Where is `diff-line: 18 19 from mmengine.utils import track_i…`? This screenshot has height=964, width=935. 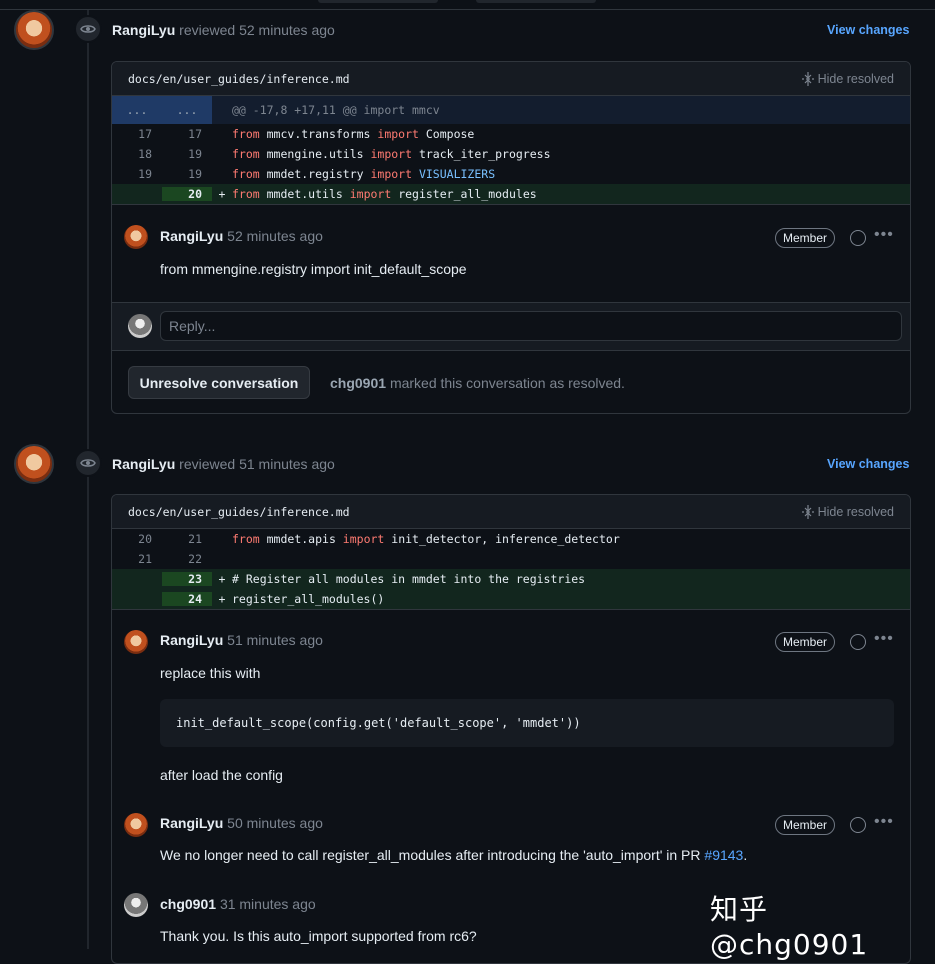
diff-line: 18 19 from mmengine.utils import track_i… is located at coordinates (511, 154).